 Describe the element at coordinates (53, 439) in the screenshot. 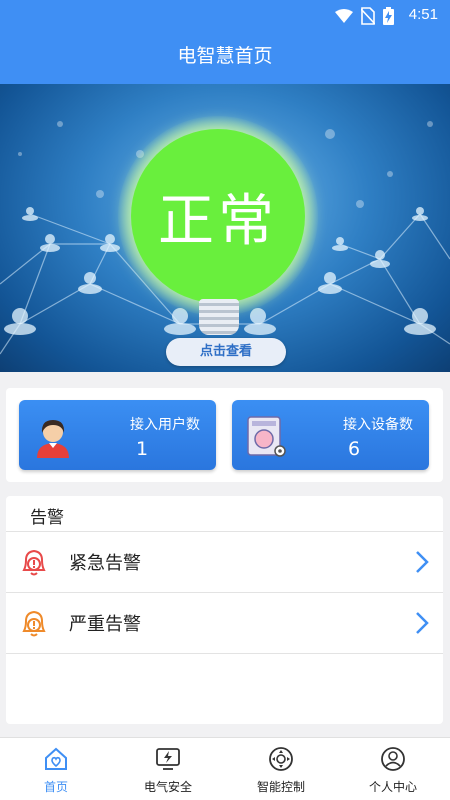

I see `user-avatar-icon` at that location.